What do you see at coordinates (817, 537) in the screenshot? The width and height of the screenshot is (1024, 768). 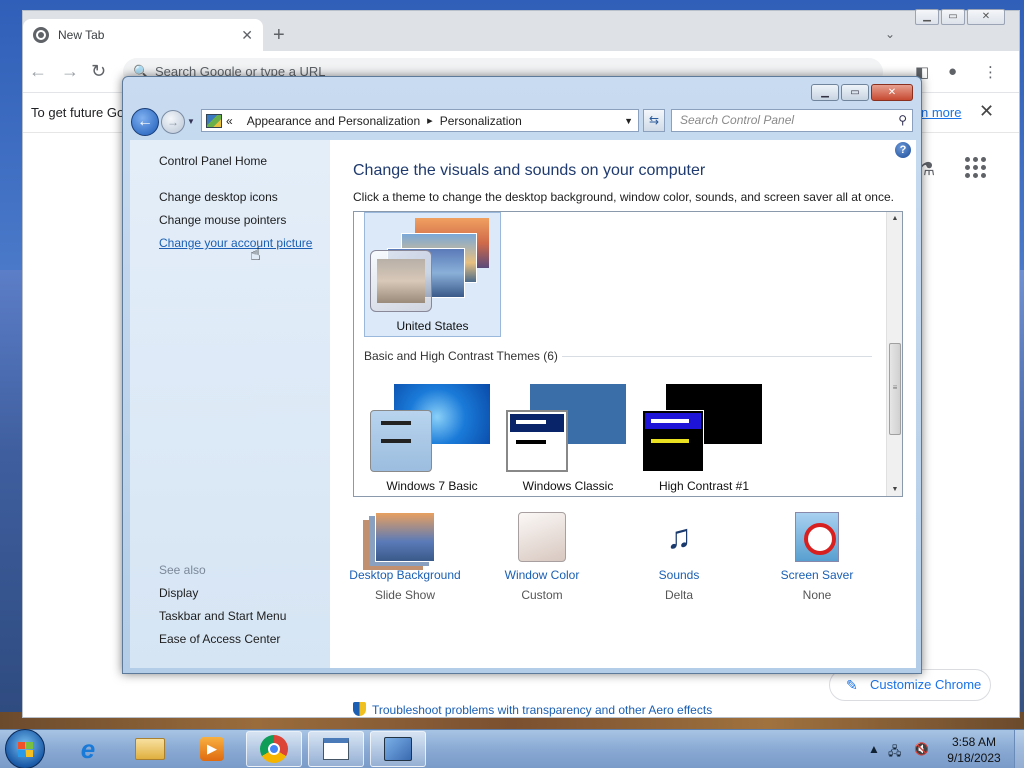 I see `screen-saver-icon` at bounding box center [817, 537].